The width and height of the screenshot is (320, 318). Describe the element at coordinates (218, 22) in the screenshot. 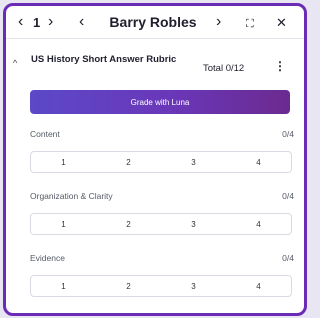

I see `next-student-icon: ›` at that location.